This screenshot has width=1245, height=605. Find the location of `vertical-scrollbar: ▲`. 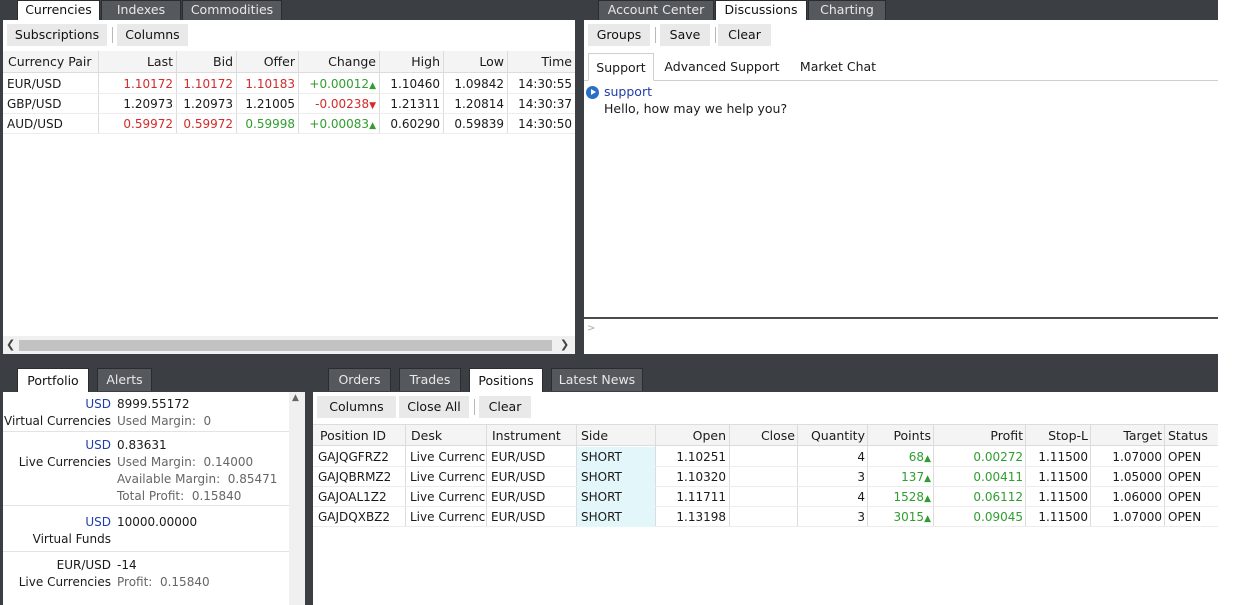

vertical-scrollbar: ▲ is located at coordinates (297, 498).